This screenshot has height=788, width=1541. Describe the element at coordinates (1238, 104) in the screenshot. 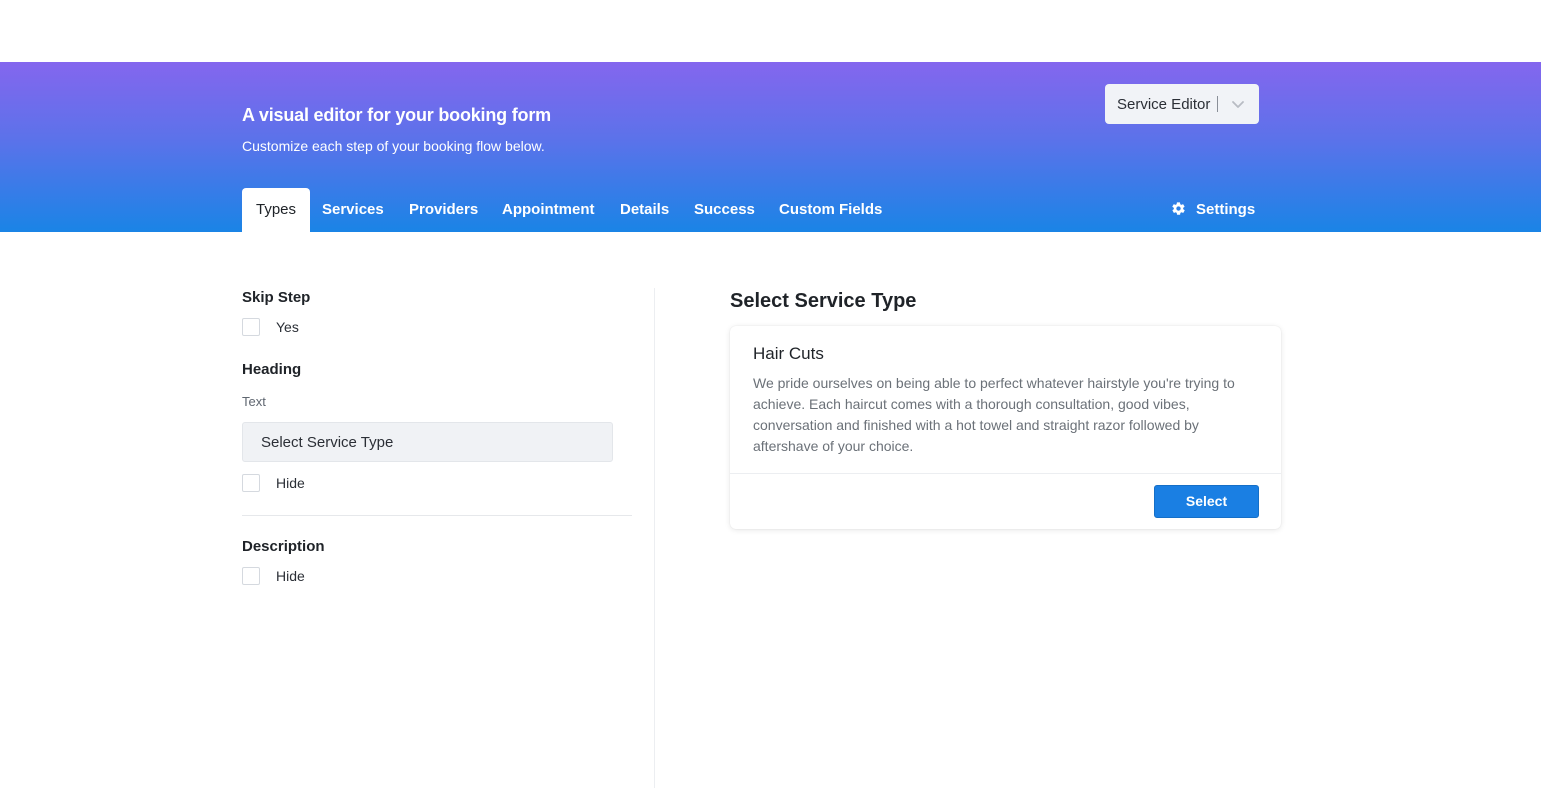

I see `chevron-down-icon` at that location.